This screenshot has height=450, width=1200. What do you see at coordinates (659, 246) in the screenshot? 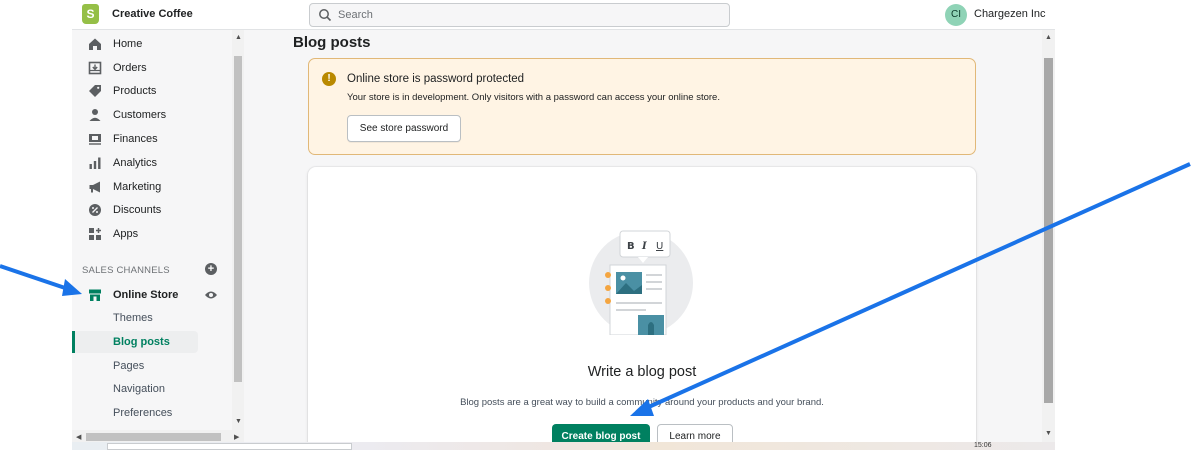
I see `underline-letter: U` at bounding box center [659, 246].